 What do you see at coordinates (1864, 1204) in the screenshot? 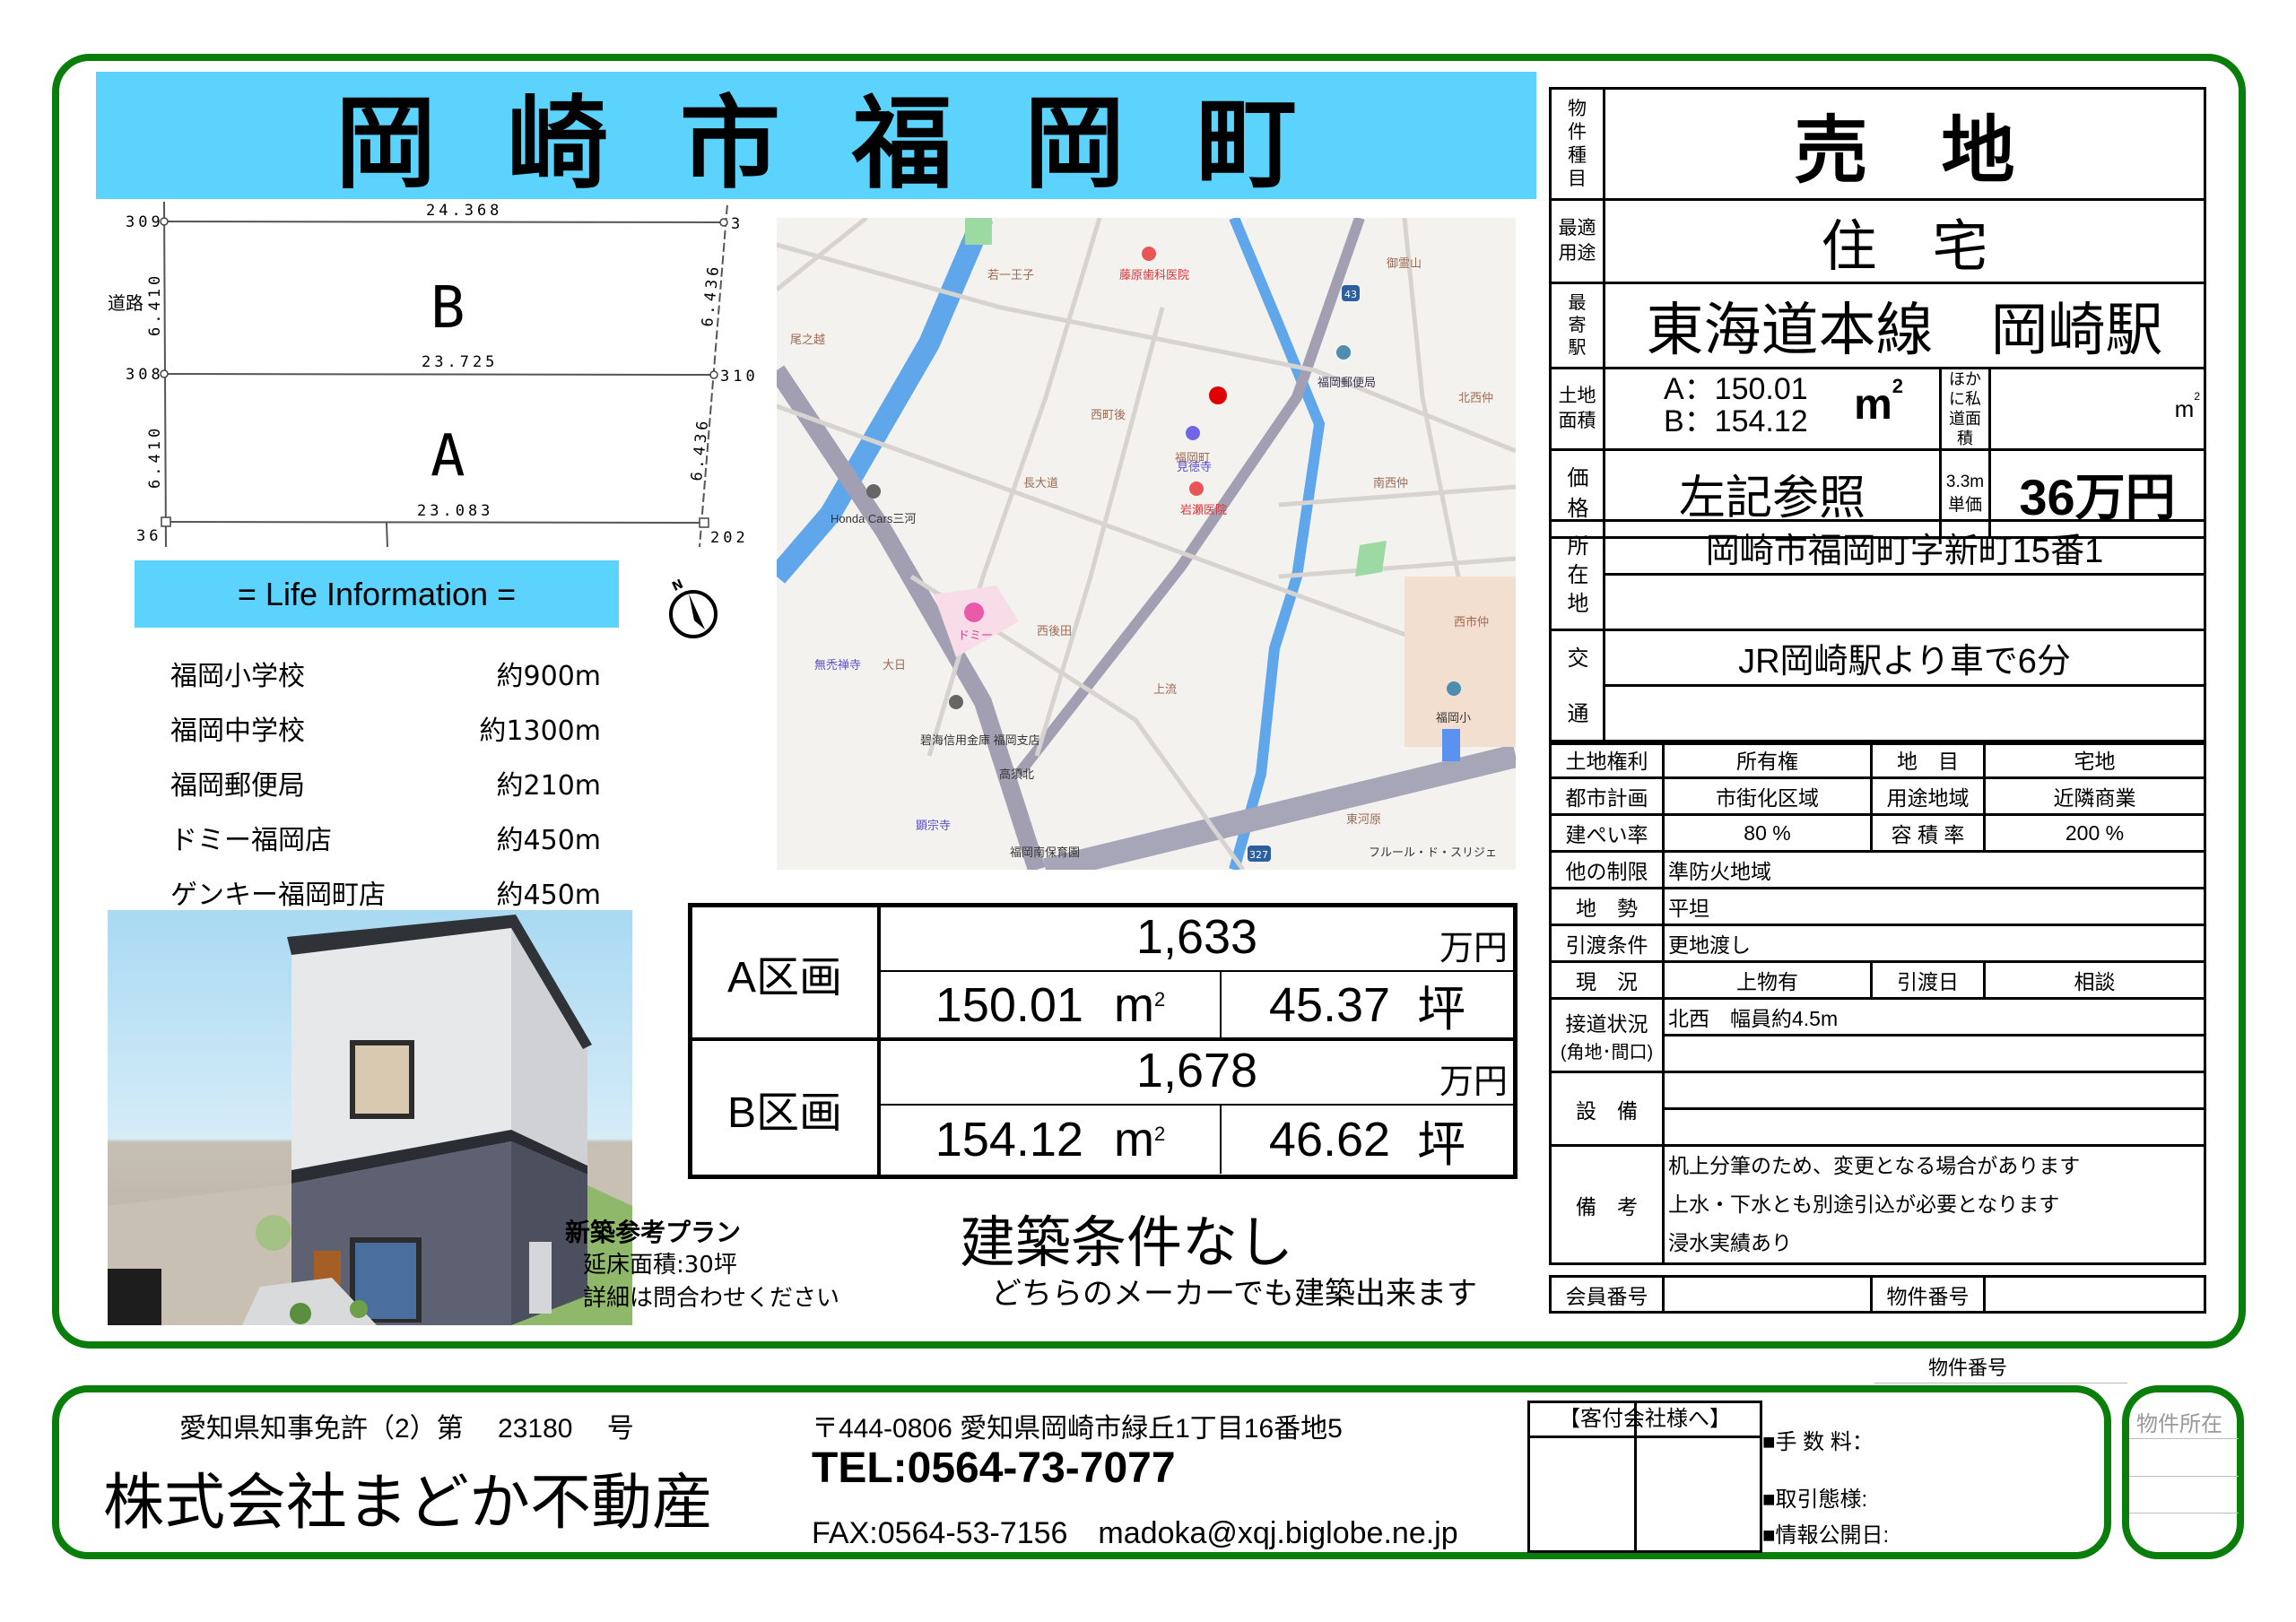
I see `remark-item: 上水・下水とも別途引込が必要となります` at bounding box center [1864, 1204].